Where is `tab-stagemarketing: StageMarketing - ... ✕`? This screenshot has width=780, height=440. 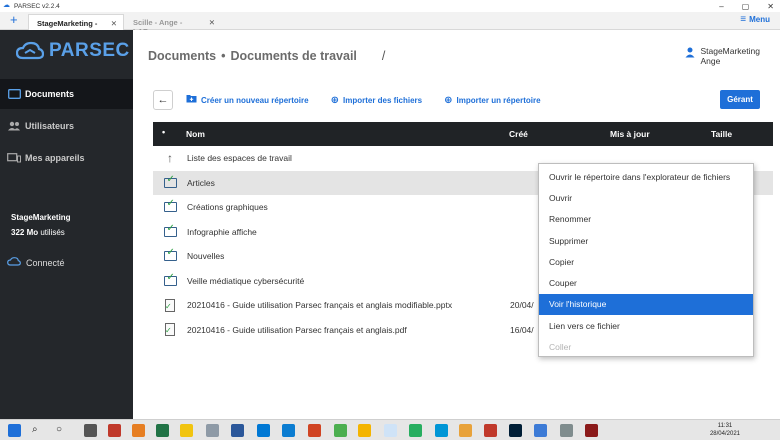
tab-stagemarketing: StageMarketing - ... ✕ is located at coordinates (76, 25).